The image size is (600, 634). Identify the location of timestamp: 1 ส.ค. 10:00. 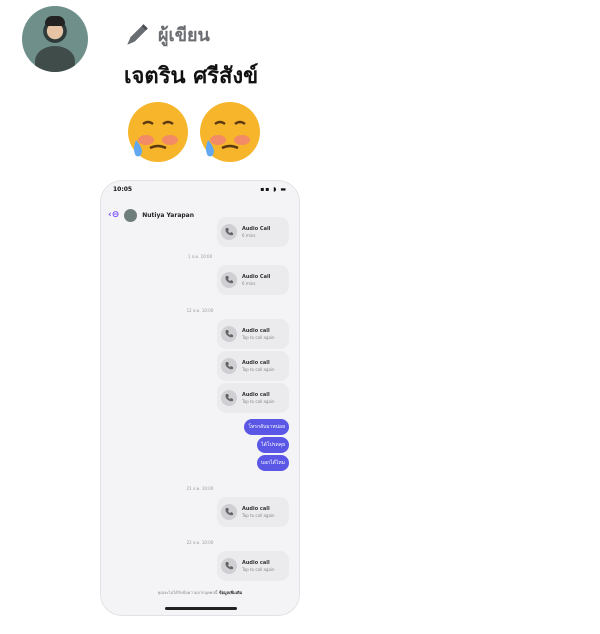
(200, 256).